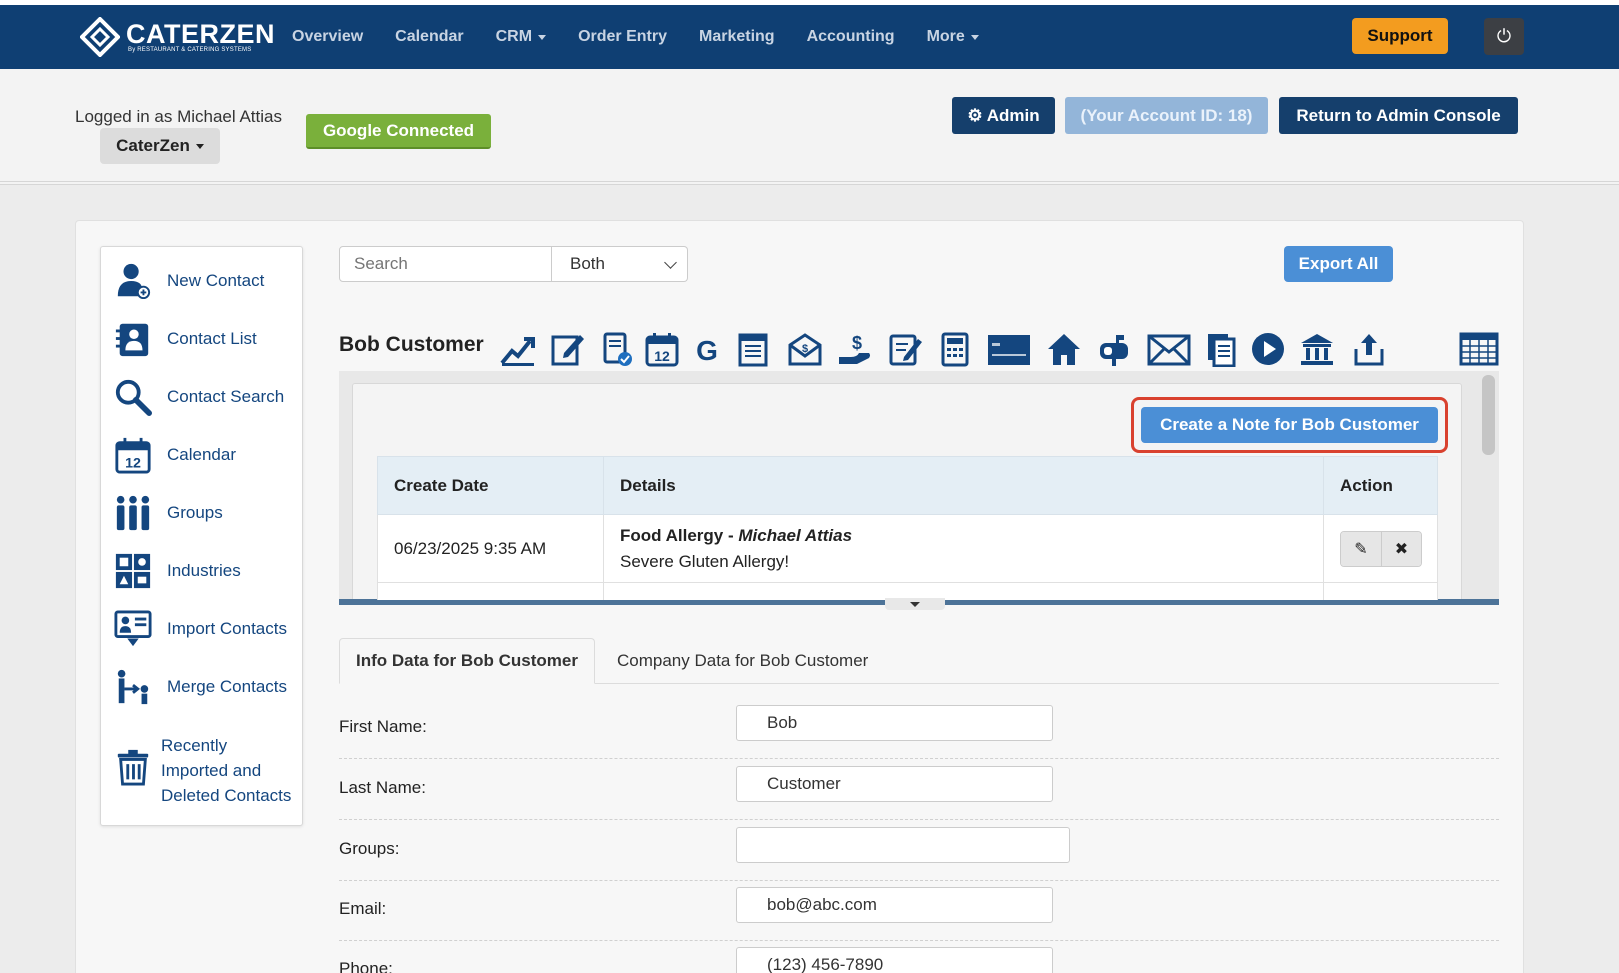  Describe the element at coordinates (178, 116) in the screenshot. I see `logged-in-text: Logged in as Michael Attias` at that location.